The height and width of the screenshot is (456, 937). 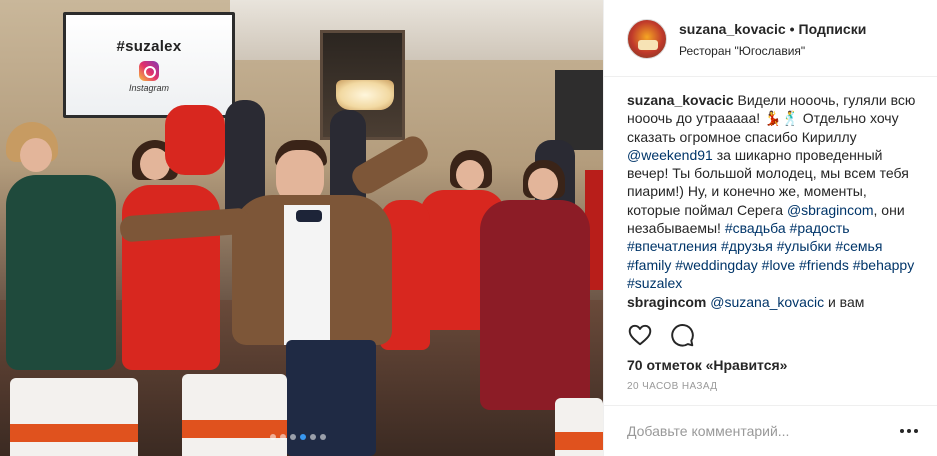 What do you see at coordinates (716, 265) in the screenshot?
I see `hashtag-link: #weddingday` at bounding box center [716, 265].